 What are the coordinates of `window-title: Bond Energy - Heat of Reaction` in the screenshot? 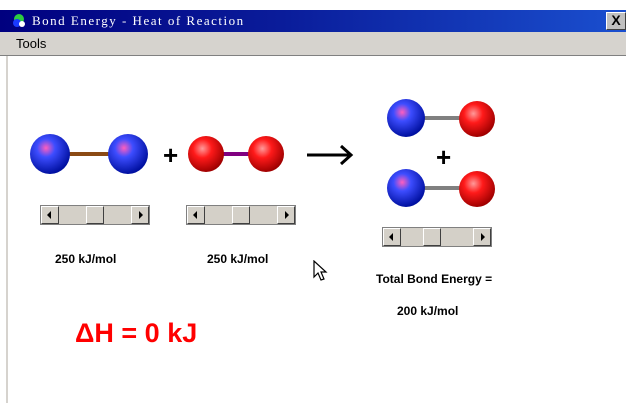 It's located at (138, 20).